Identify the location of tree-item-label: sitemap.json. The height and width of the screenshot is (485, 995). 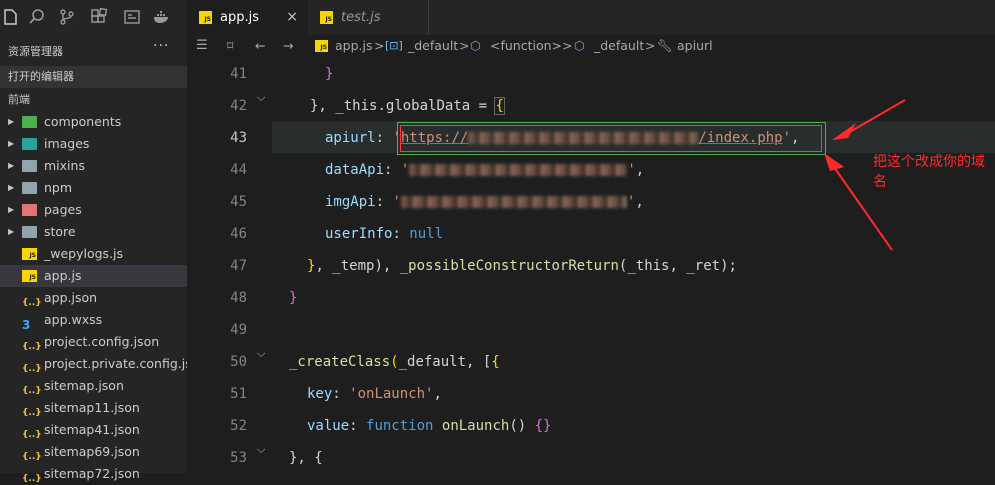
(84, 385).